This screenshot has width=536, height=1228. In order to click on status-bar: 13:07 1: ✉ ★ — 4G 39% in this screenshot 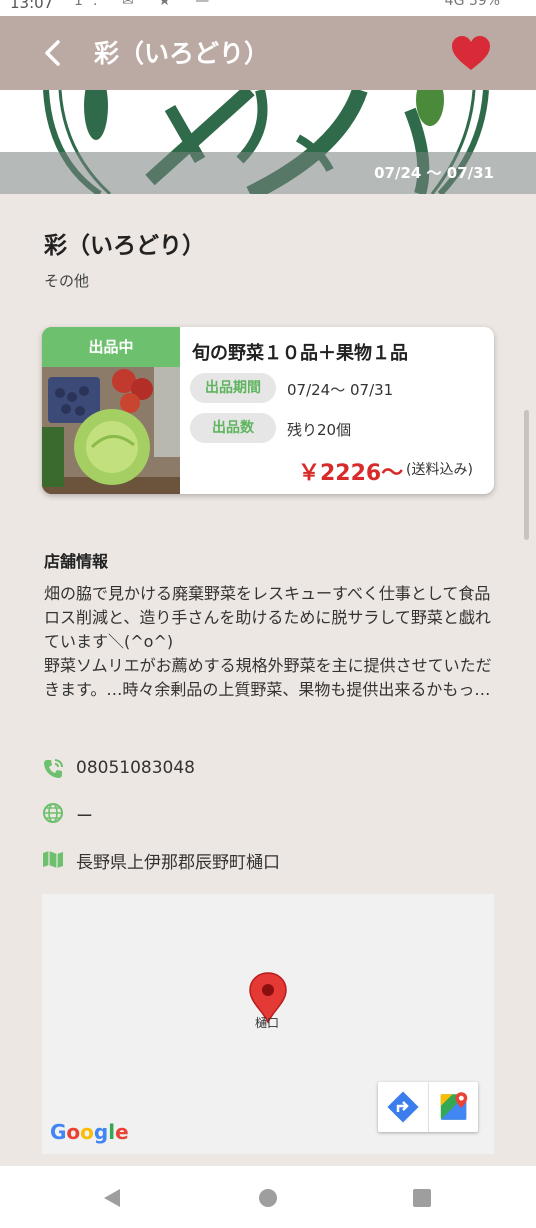, I will do `click(268, 8)`.